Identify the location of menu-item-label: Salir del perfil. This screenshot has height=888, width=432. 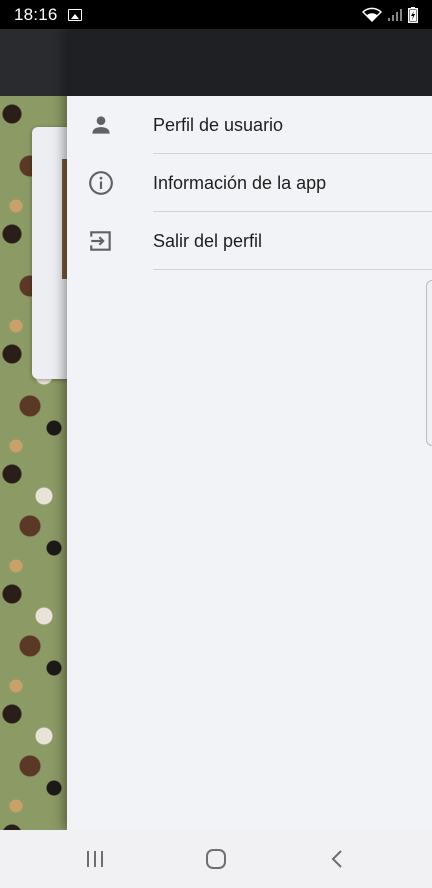
(208, 240).